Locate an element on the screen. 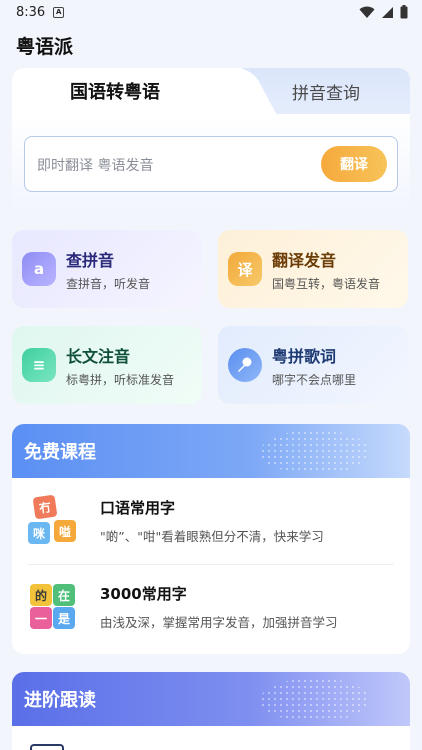 The image size is (422, 750). free-courses-header: 免费课程 is located at coordinates (211, 451).